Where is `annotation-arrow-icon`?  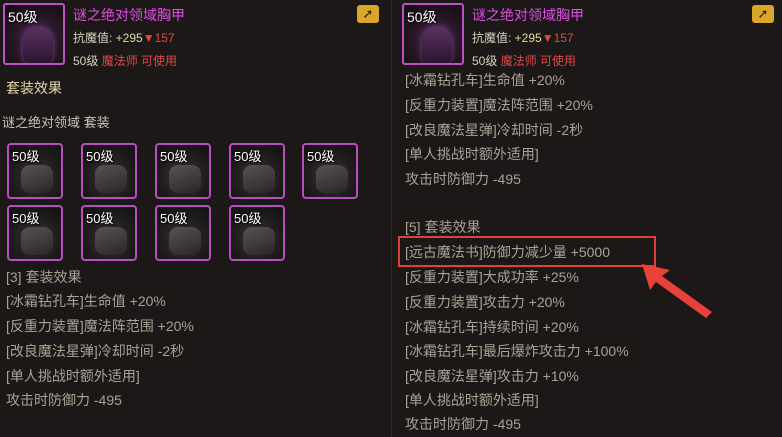
annotation-arrow-icon is located at coordinates (677, 291).